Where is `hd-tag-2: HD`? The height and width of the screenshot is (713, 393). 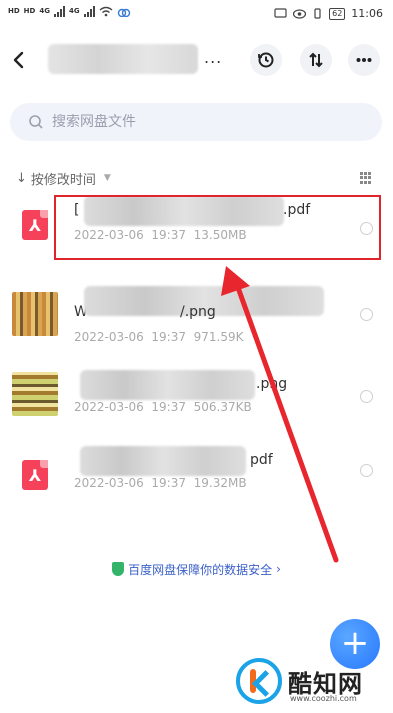 hd-tag-2: HD is located at coordinates (29, 11).